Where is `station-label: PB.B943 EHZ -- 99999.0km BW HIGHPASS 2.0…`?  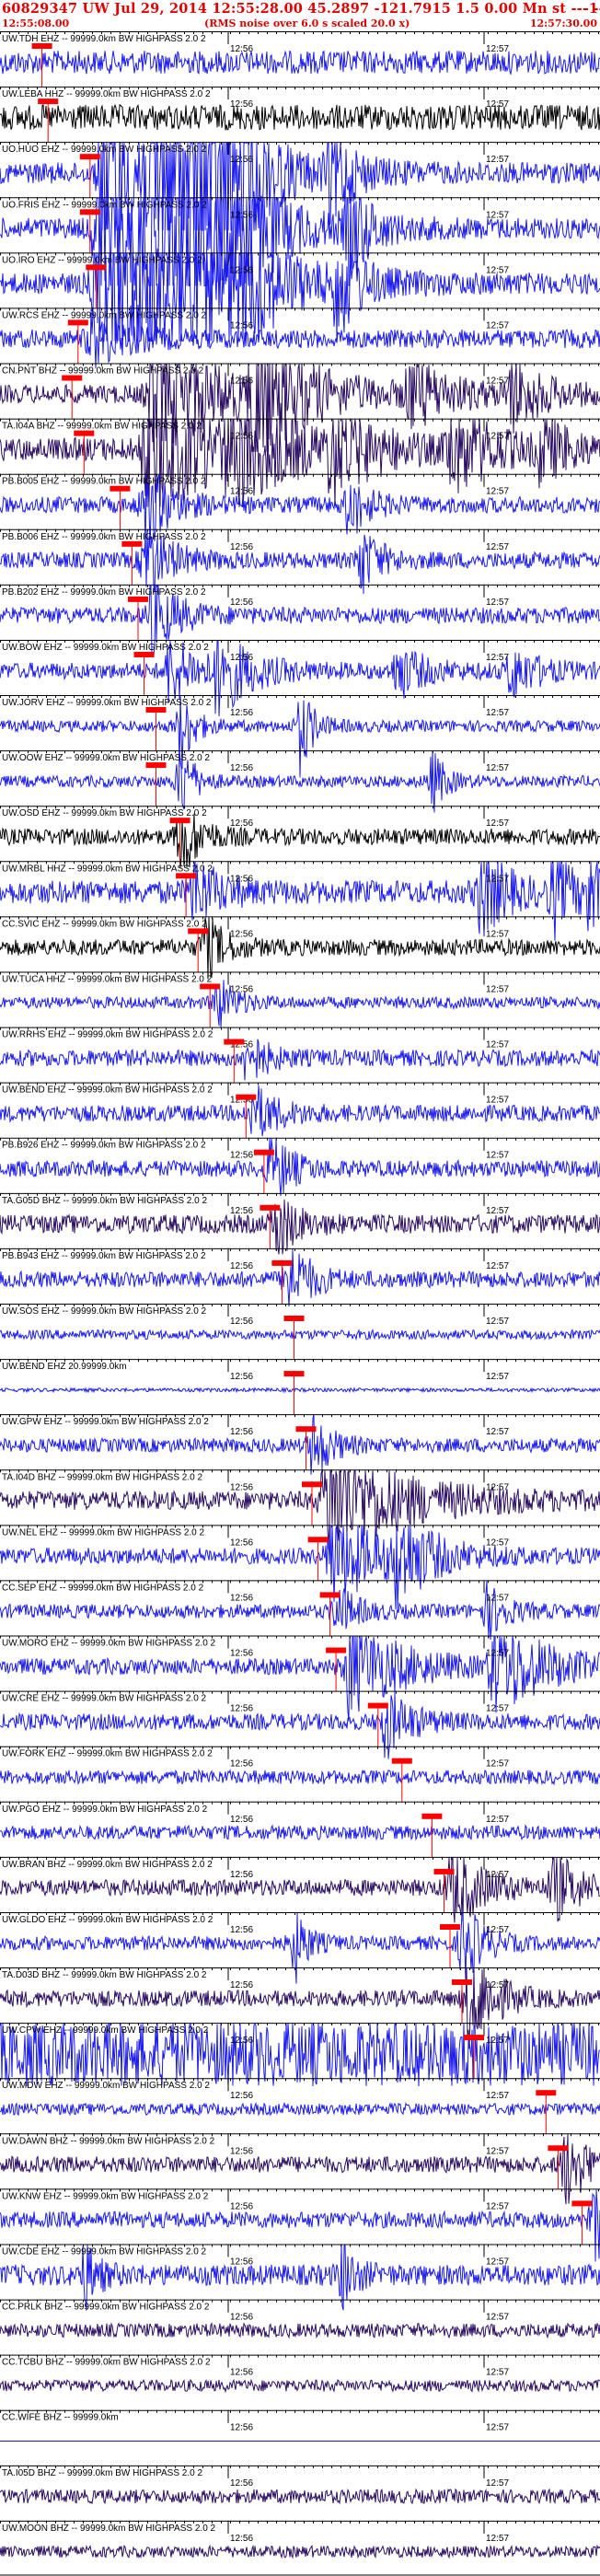
station-label: PB.B943 EHZ -- 99999.0km BW HIGHPASS 2.0… is located at coordinates (104, 1256).